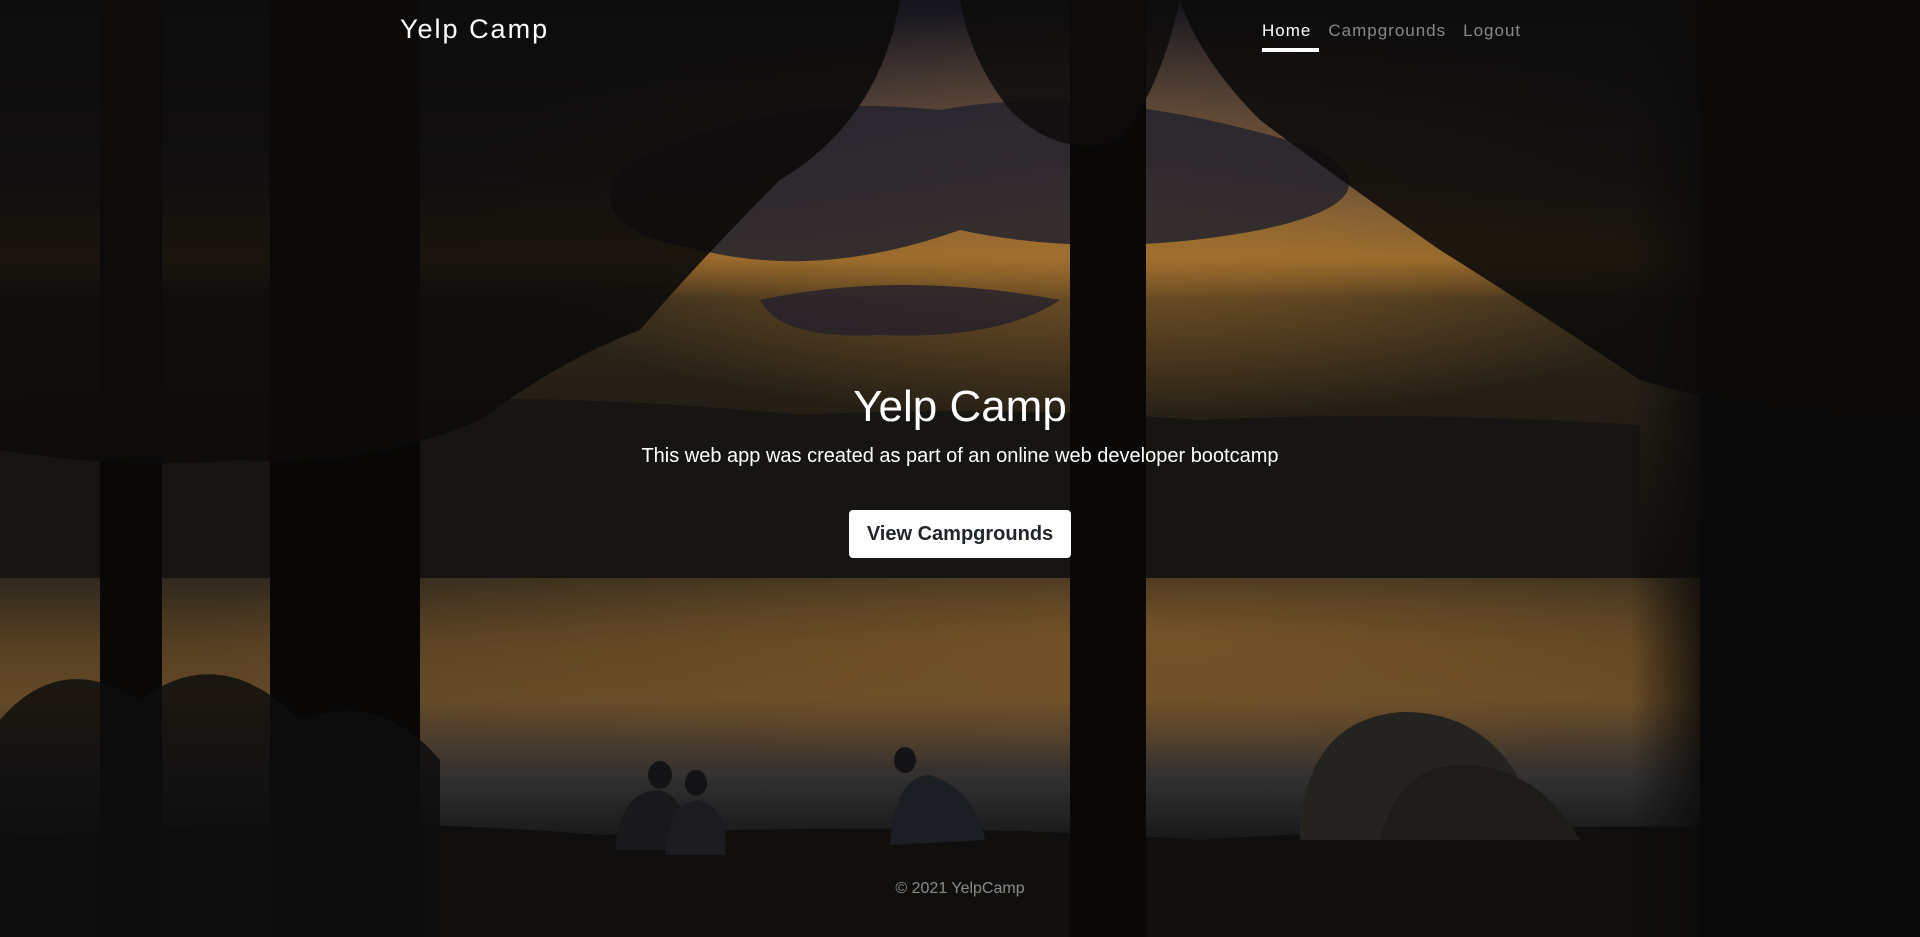  Describe the element at coordinates (474, 29) in the screenshot. I see `brand-logo: Yelp Camp` at that location.